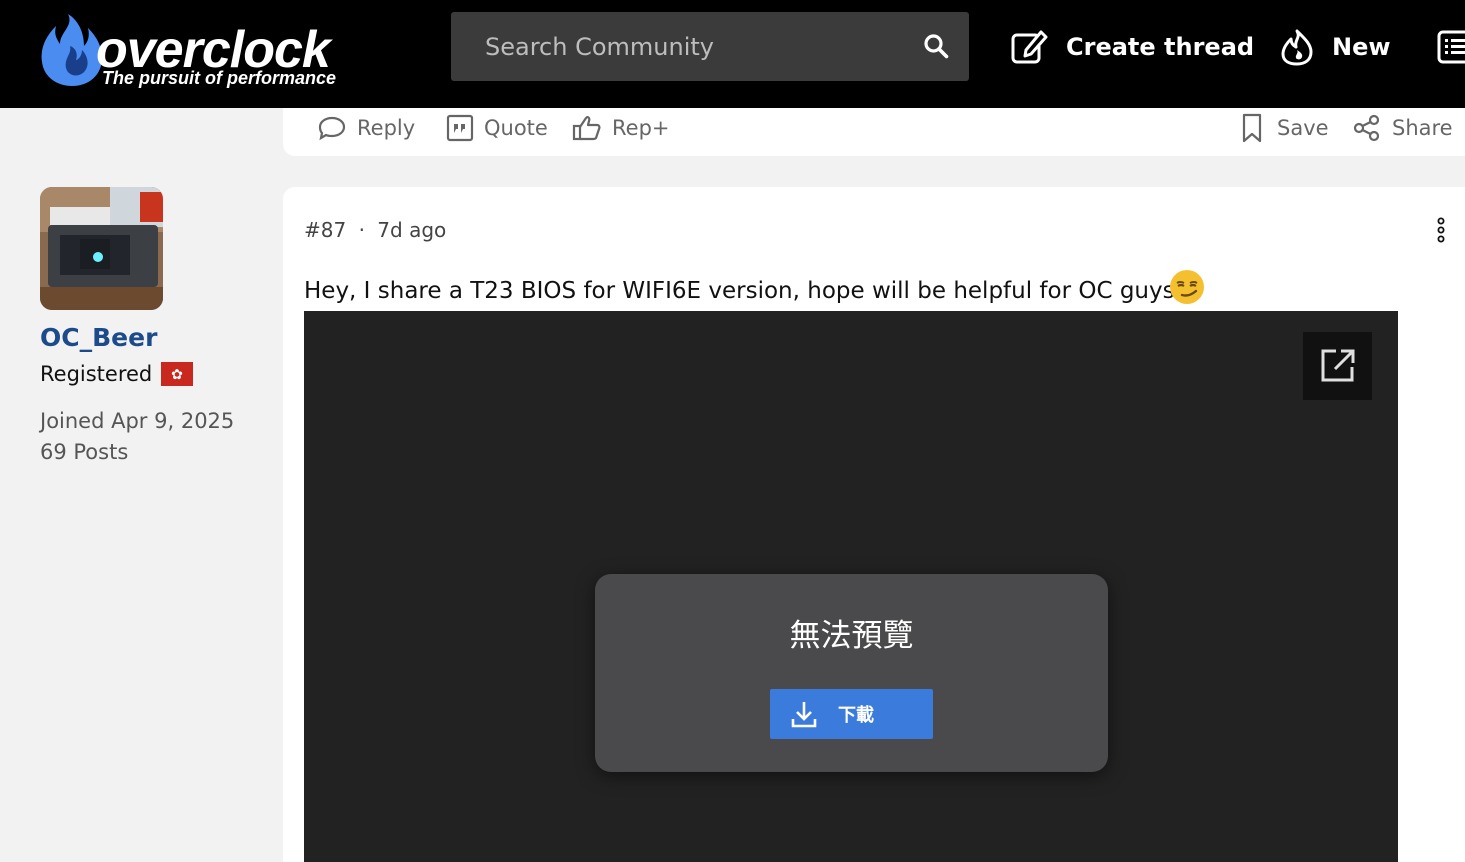  I want to click on preview-unavailable-dialog: 無法預覽 下載, so click(851, 673).